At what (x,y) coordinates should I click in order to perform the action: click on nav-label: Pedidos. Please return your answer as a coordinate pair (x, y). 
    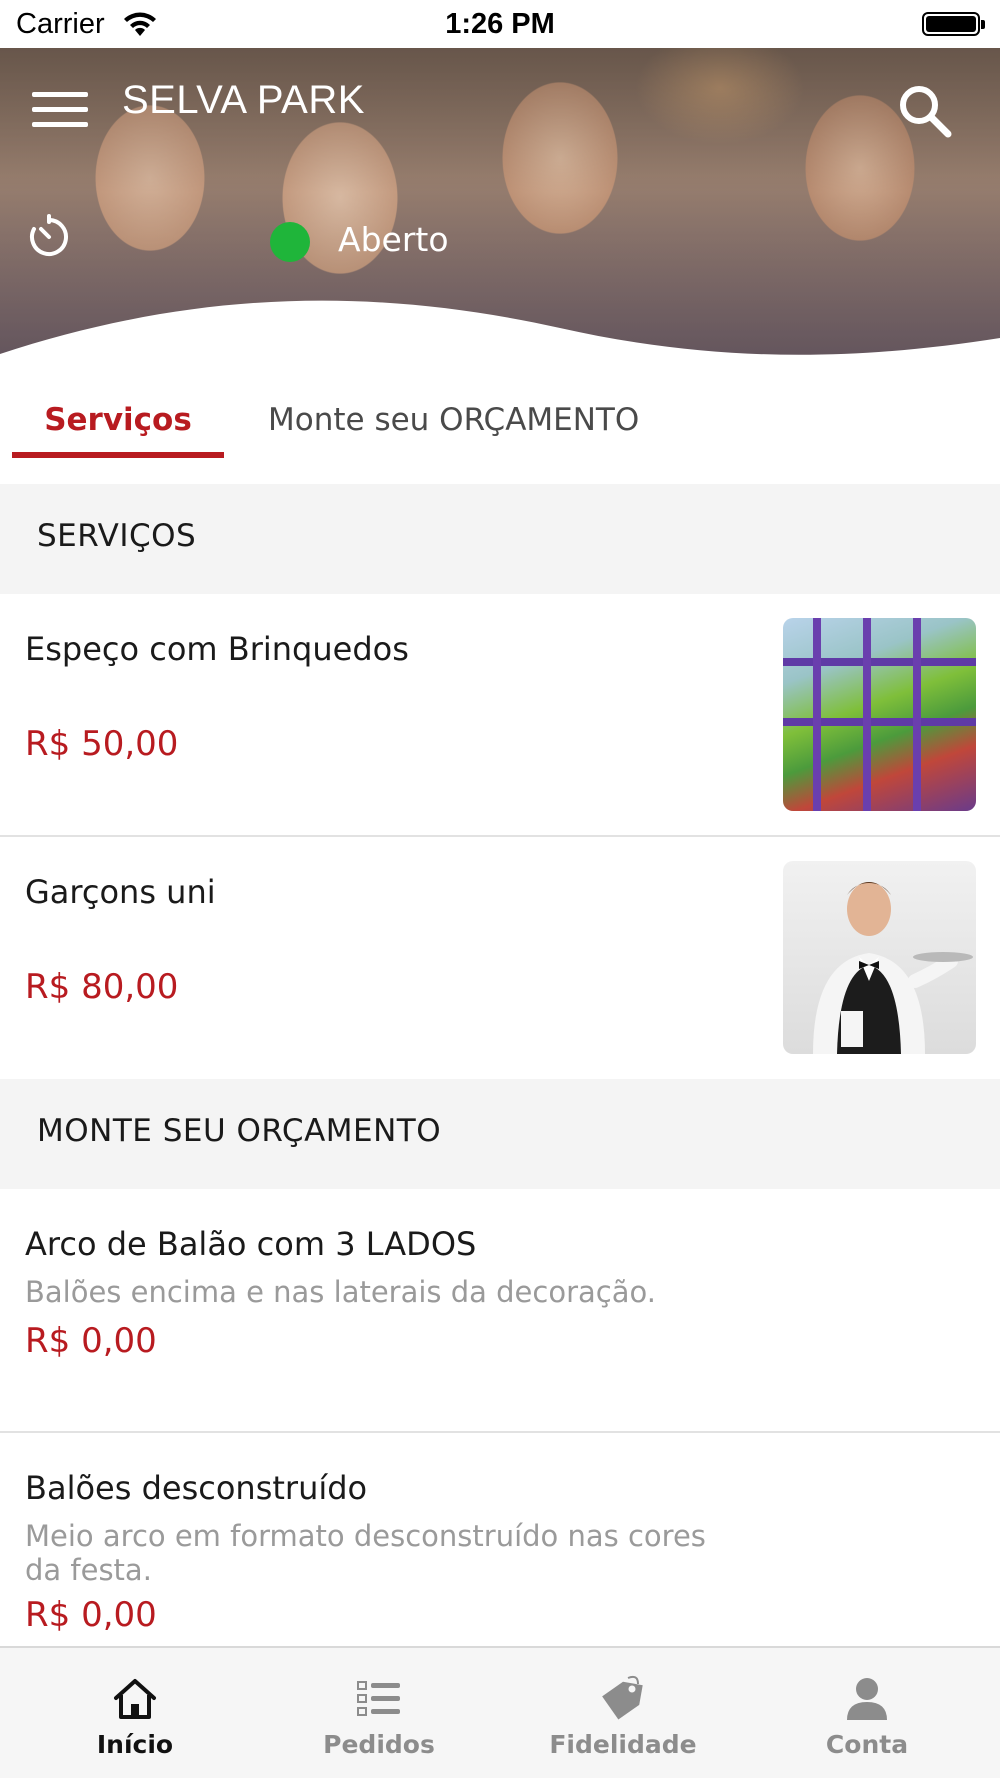
    Looking at the image, I should click on (379, 1744).